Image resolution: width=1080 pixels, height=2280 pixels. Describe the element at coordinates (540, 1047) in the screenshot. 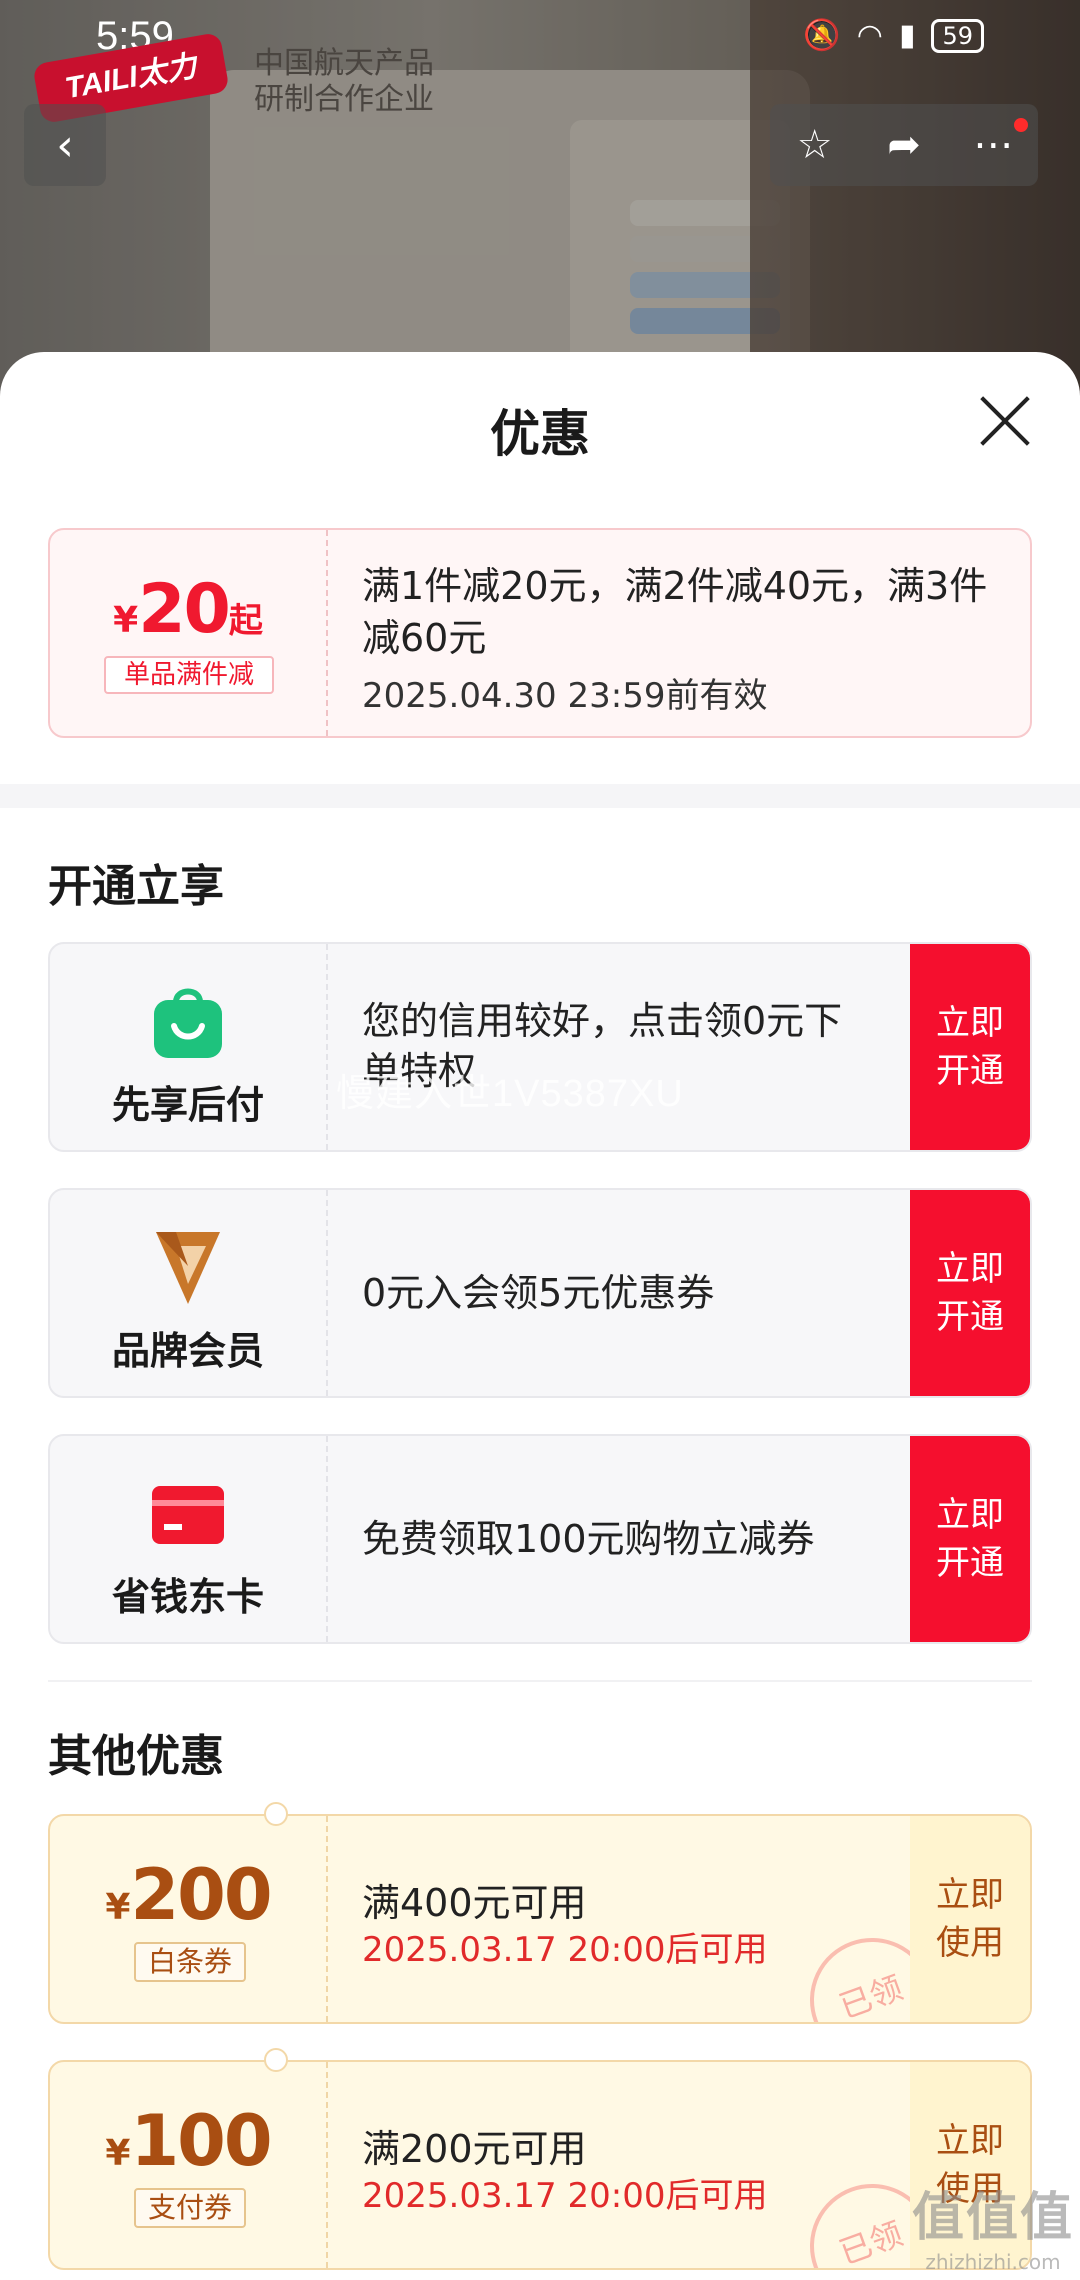

I see `perk-card: 先享后付 您的信用较好，点击领0元下单特权 立即 开通` at that location.